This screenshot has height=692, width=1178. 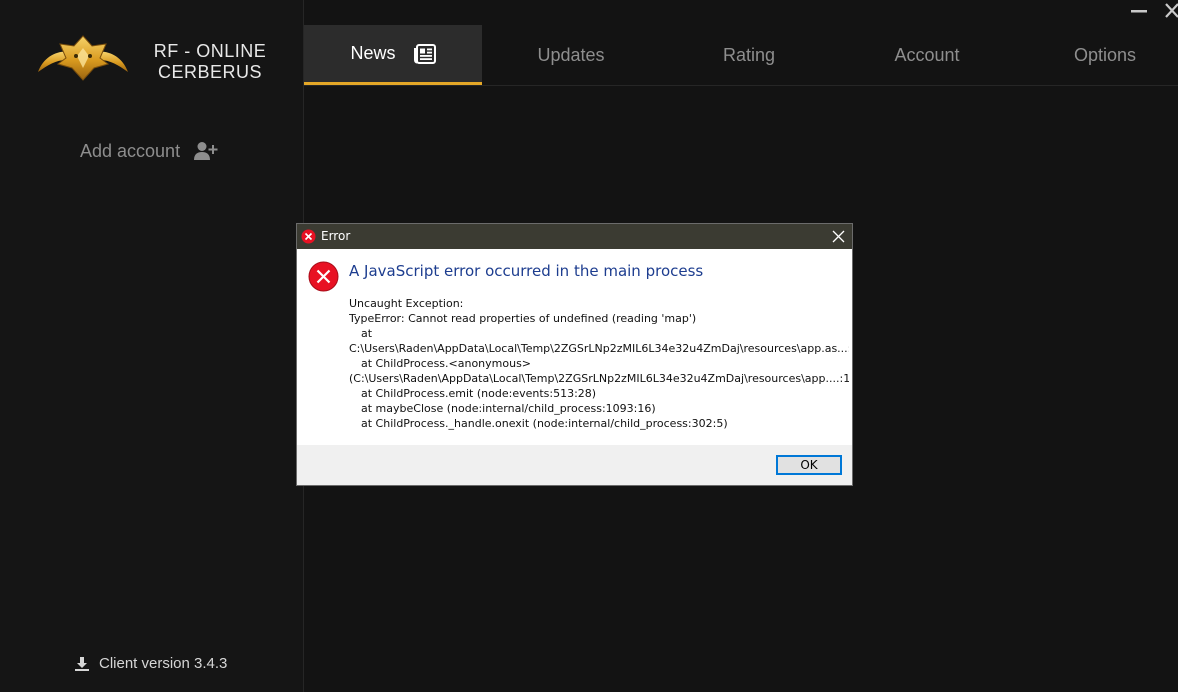 I want to click on minimize-icon, so click(x=1139, y=11).